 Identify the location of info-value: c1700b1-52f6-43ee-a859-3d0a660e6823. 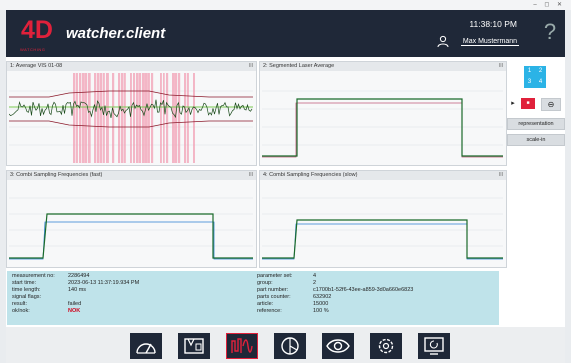
(363, 290).